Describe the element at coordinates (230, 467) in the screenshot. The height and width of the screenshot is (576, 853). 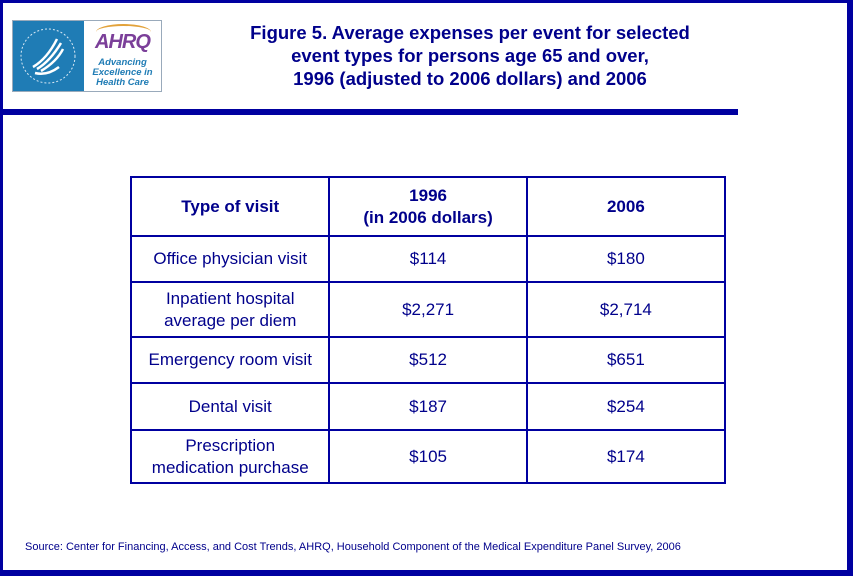
I see `cell-line: medication purchase` at that location.